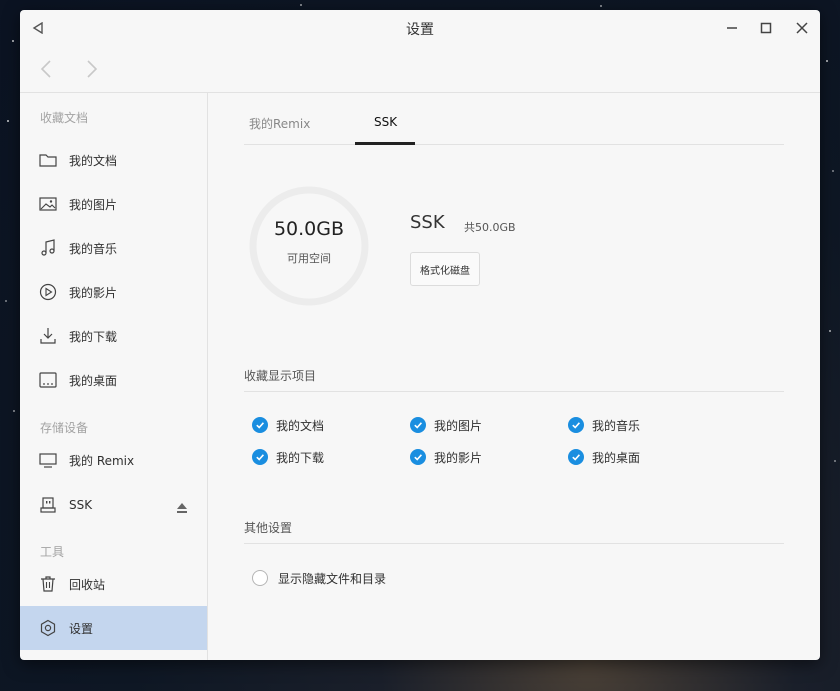  I want to click on checkbox-show-documents: 我的文档, so click(288, 425).